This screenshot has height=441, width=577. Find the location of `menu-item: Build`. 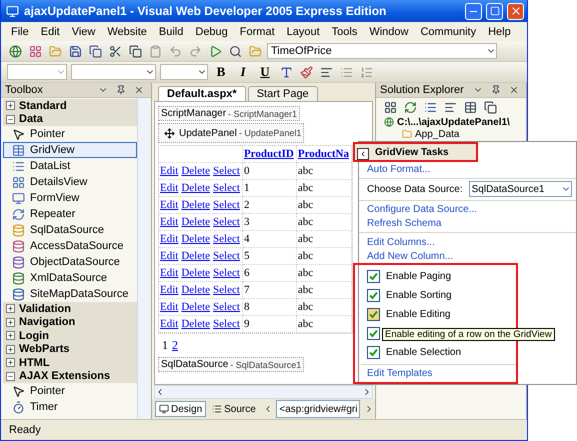

menu-item: Build is located at coordinates (171, 32).